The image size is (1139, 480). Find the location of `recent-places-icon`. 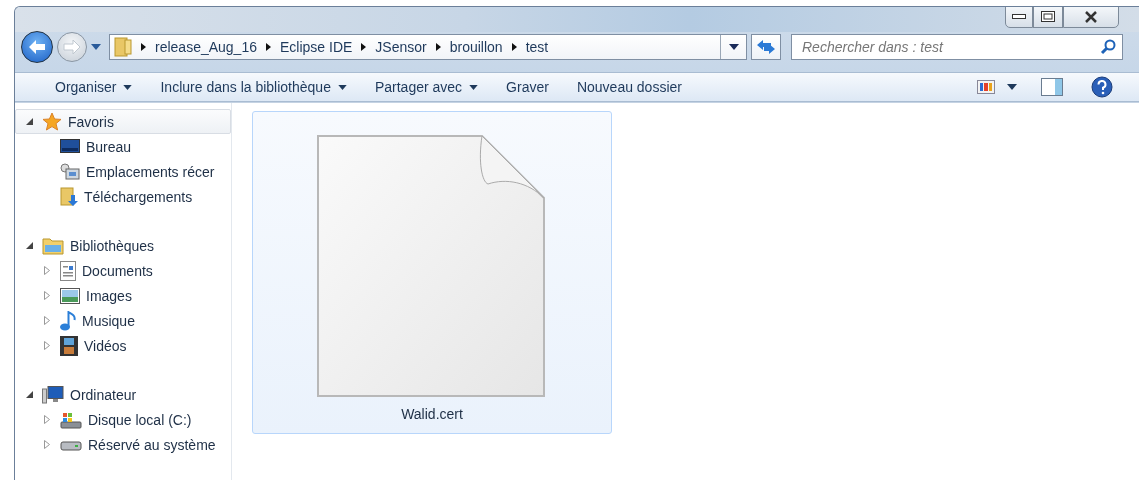

recent-places-icon is located at coordinates (70, 171).